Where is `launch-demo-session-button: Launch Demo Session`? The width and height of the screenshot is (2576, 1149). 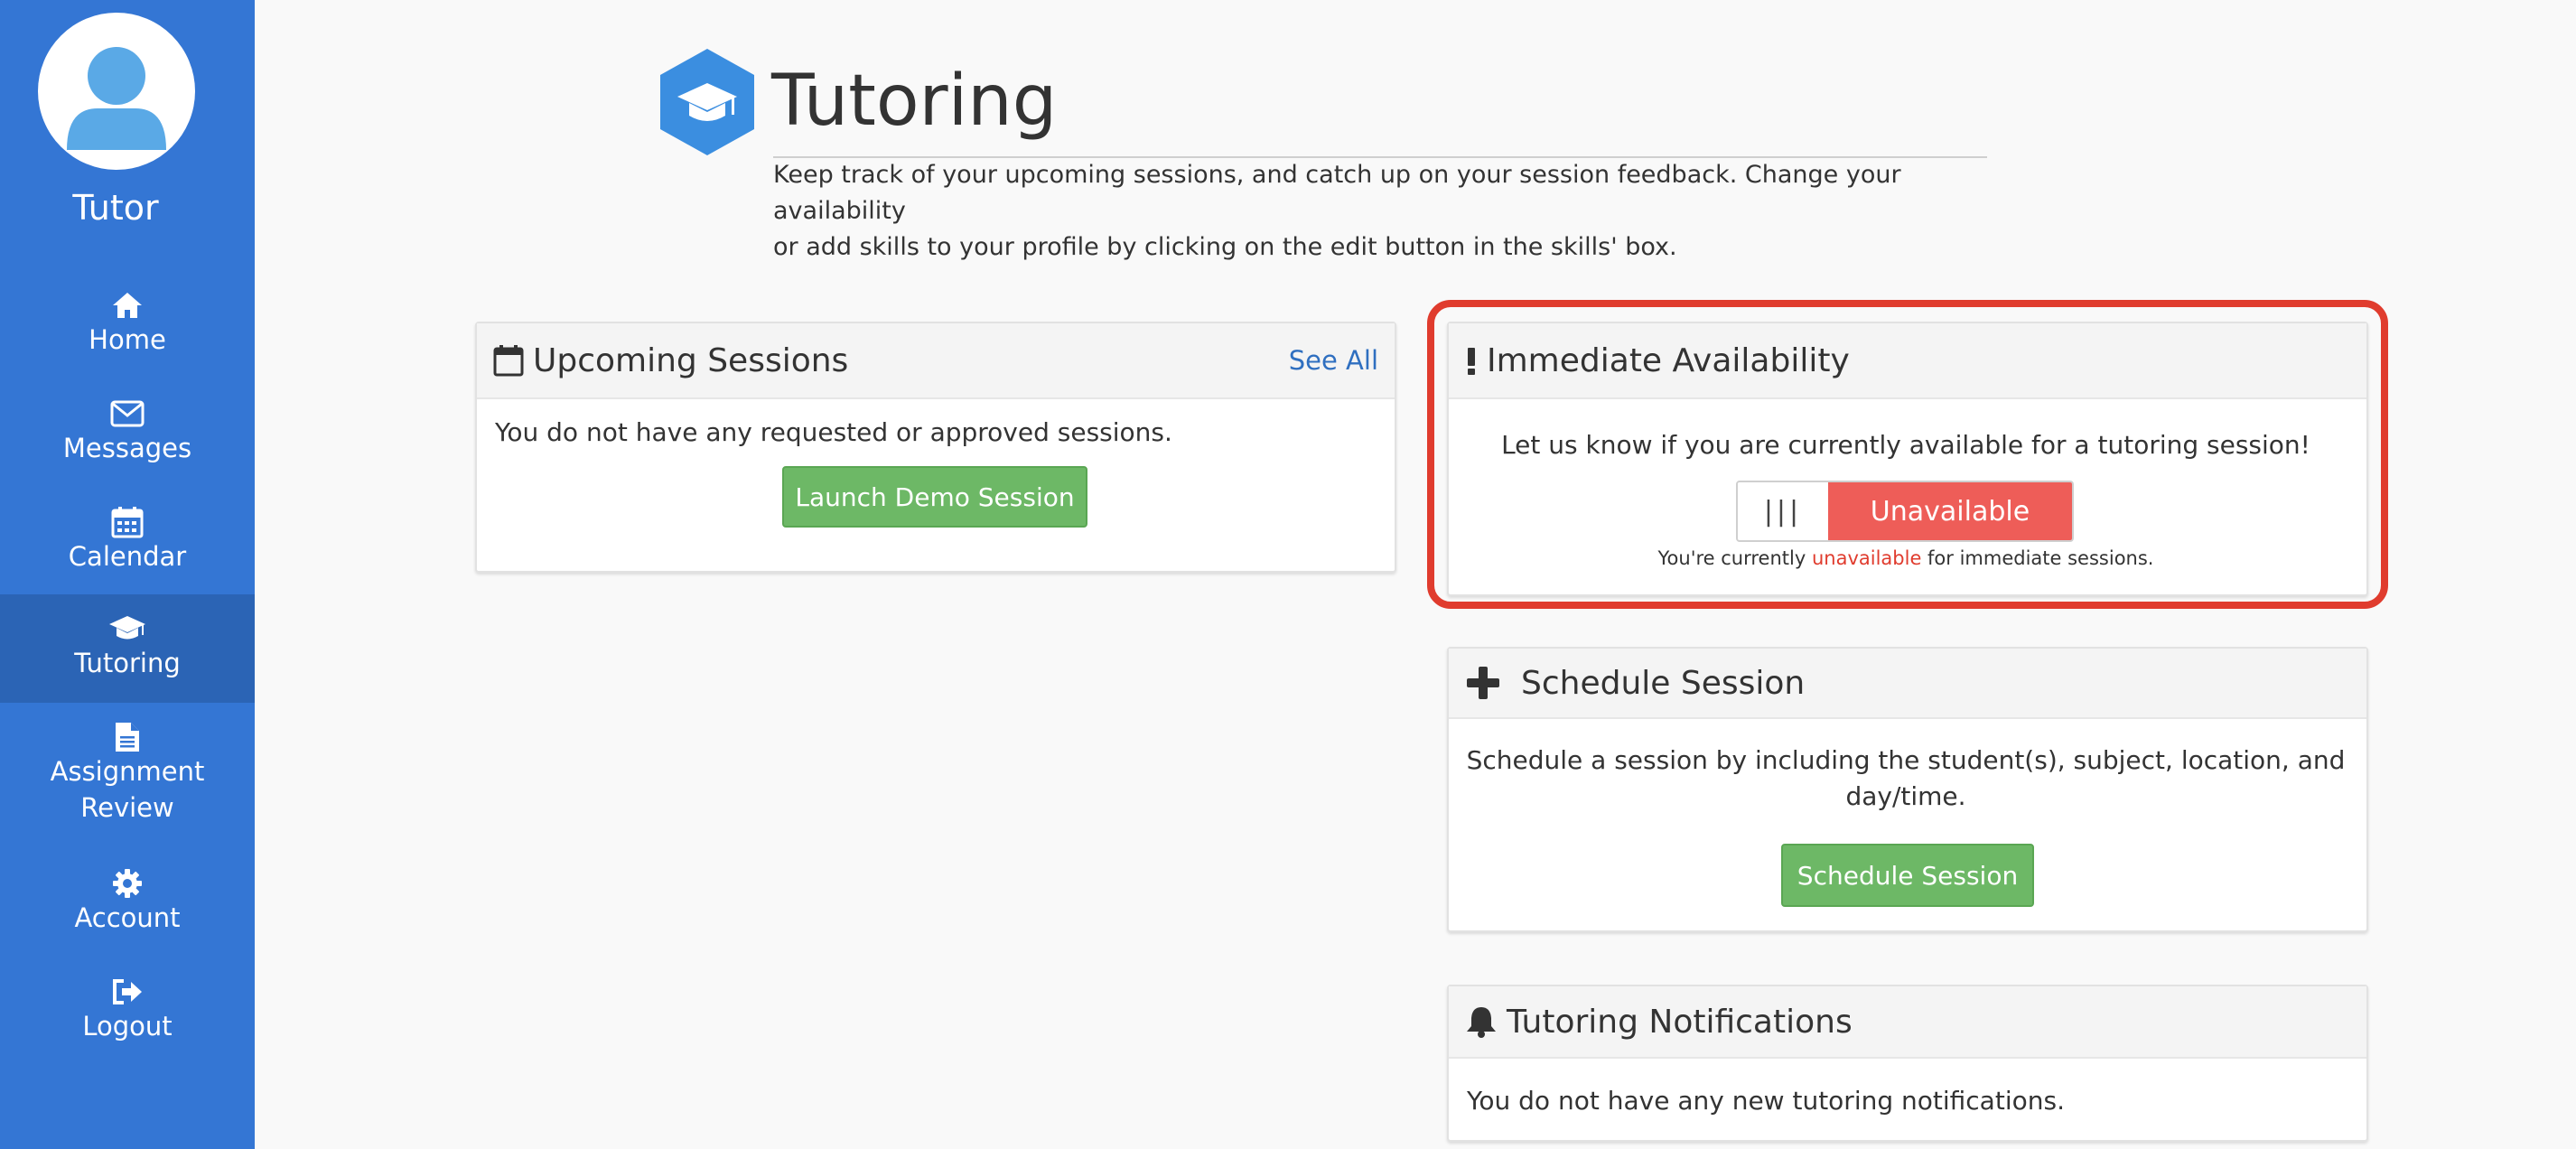 launch-demo-session-button: Launch Demo Session is located at coordinates (934, 497).